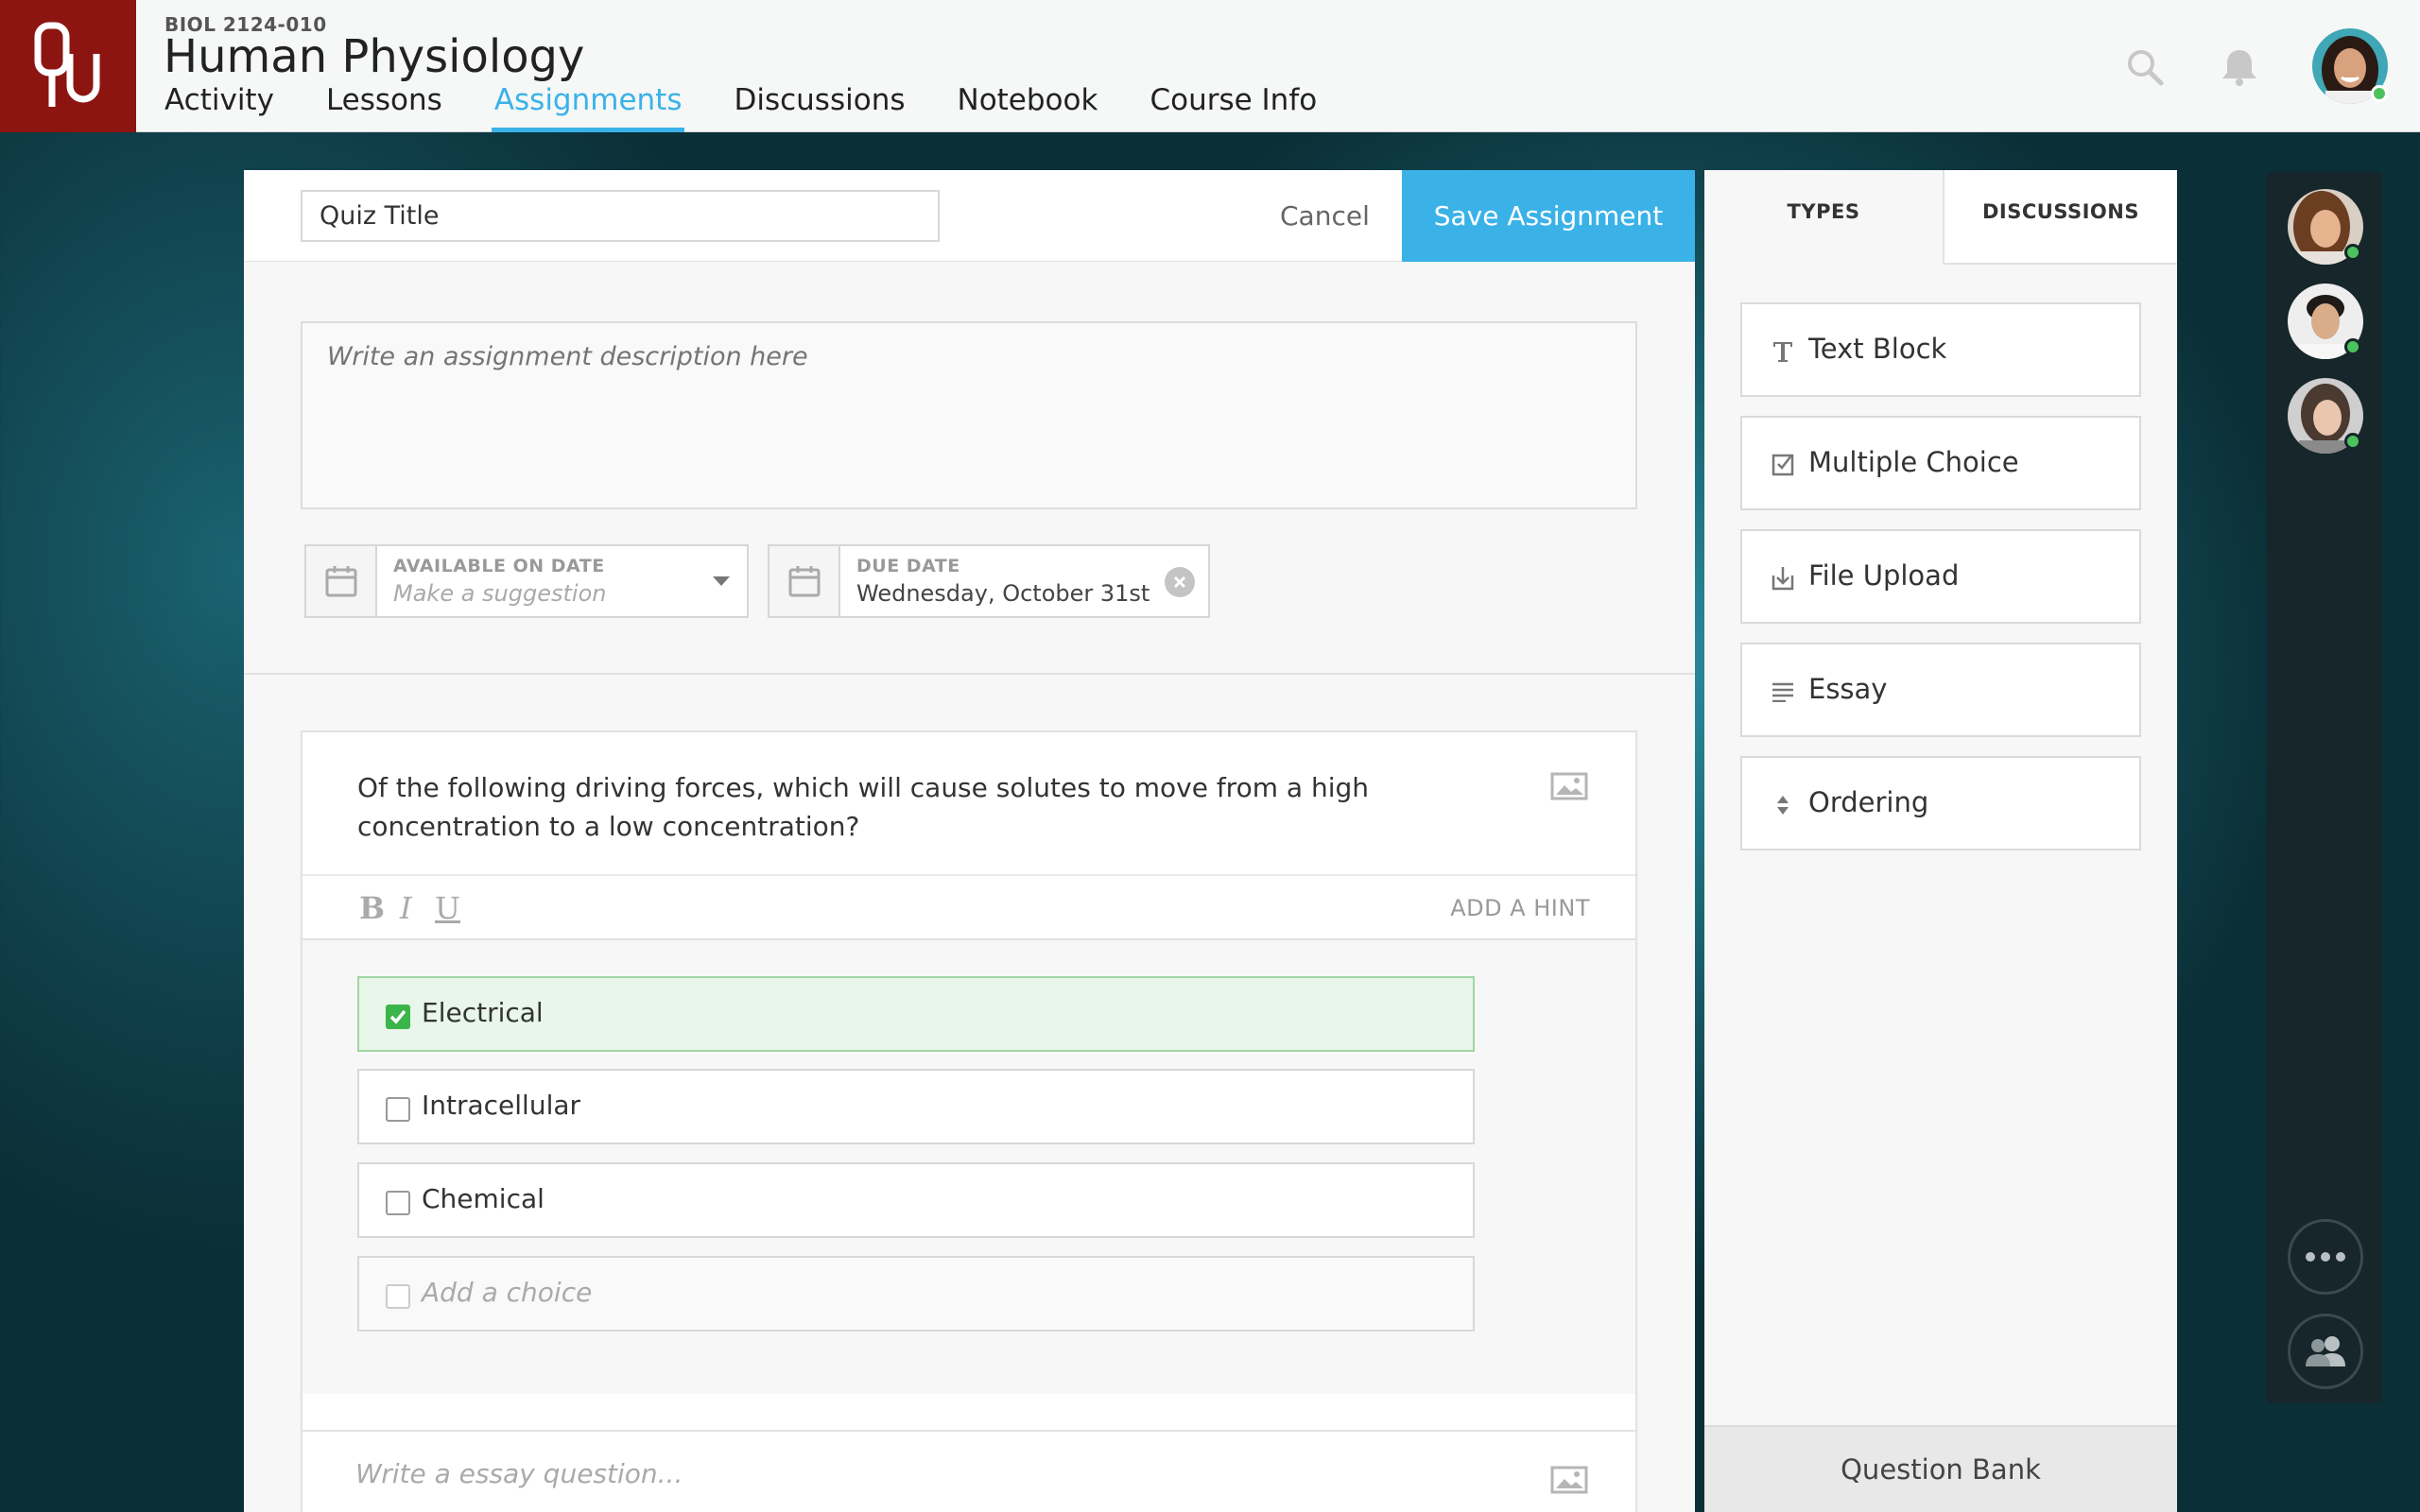 This screenshot has height=1512, width=2420. I want to click on choice-item: Intracellular, so click(916, 1106).